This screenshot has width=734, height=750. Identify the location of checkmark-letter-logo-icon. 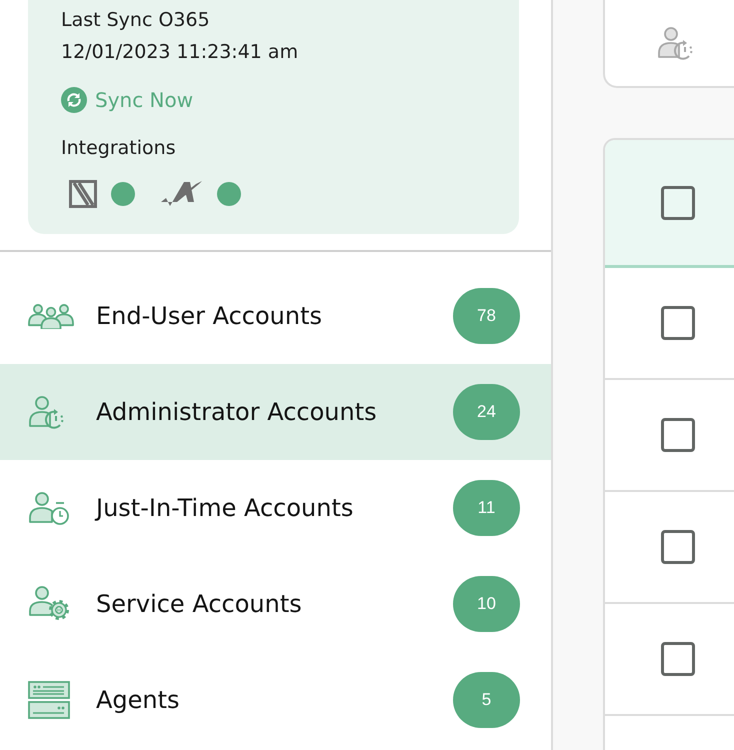
(182, 194).